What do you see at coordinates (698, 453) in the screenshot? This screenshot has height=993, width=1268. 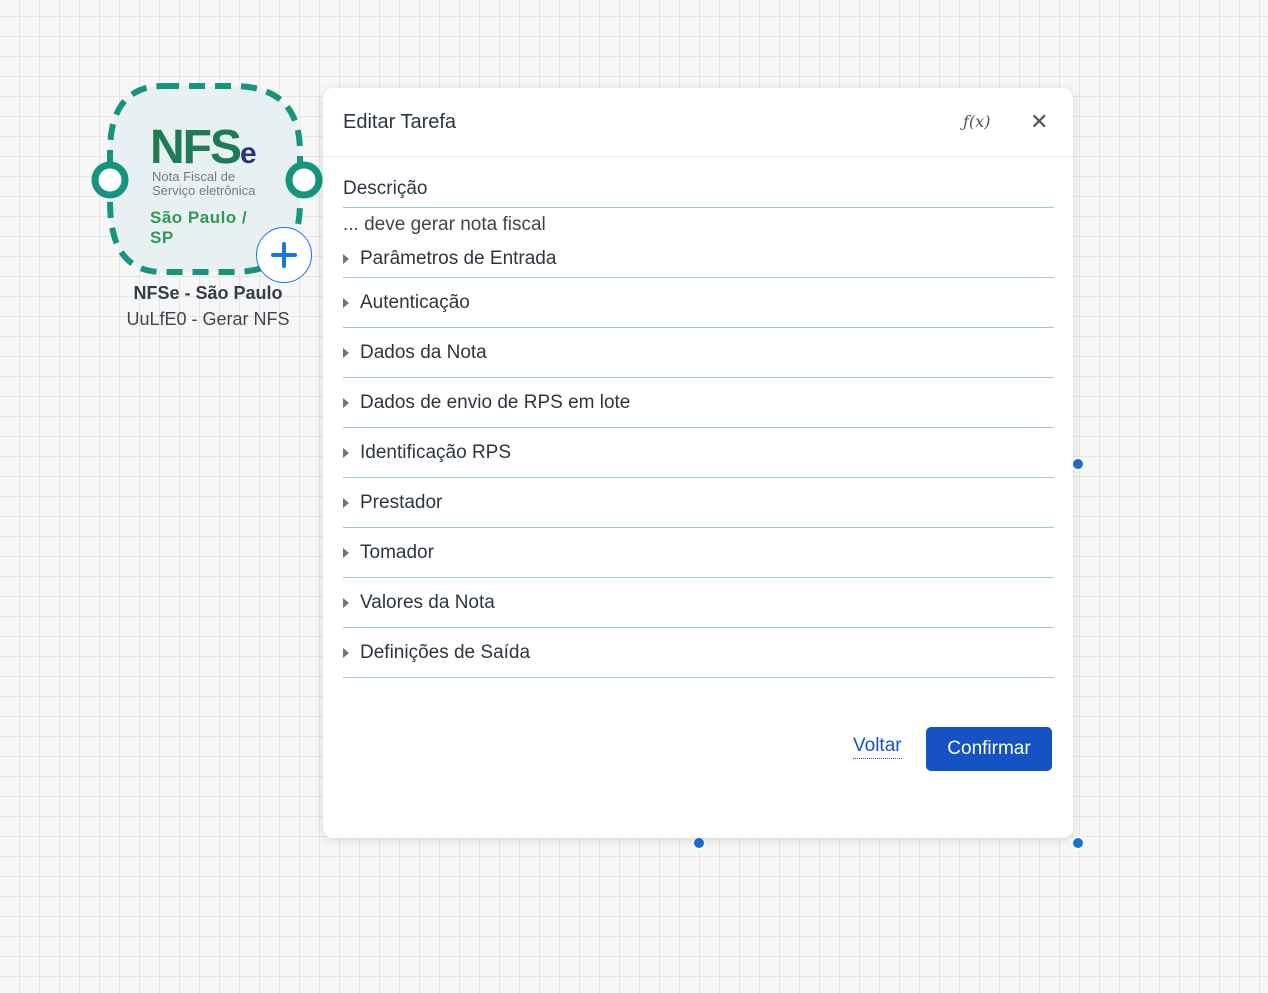 I see `section-identificacao-rps: Identificação RPS` at bounding box center [698, 453].